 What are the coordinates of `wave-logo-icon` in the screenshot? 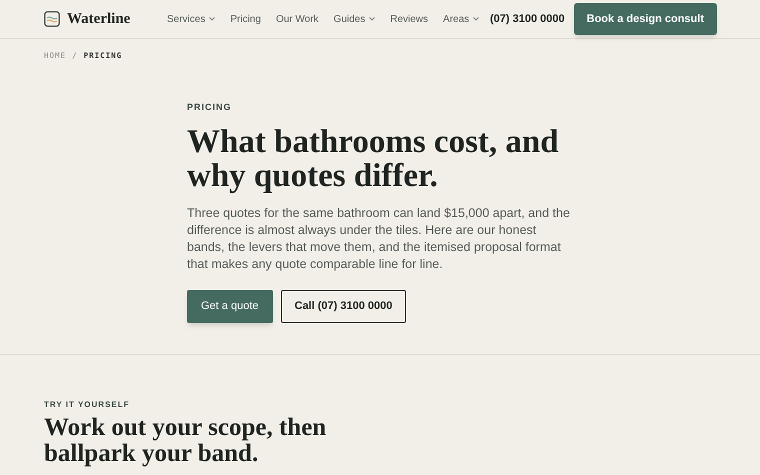 It's located at (52, 19).